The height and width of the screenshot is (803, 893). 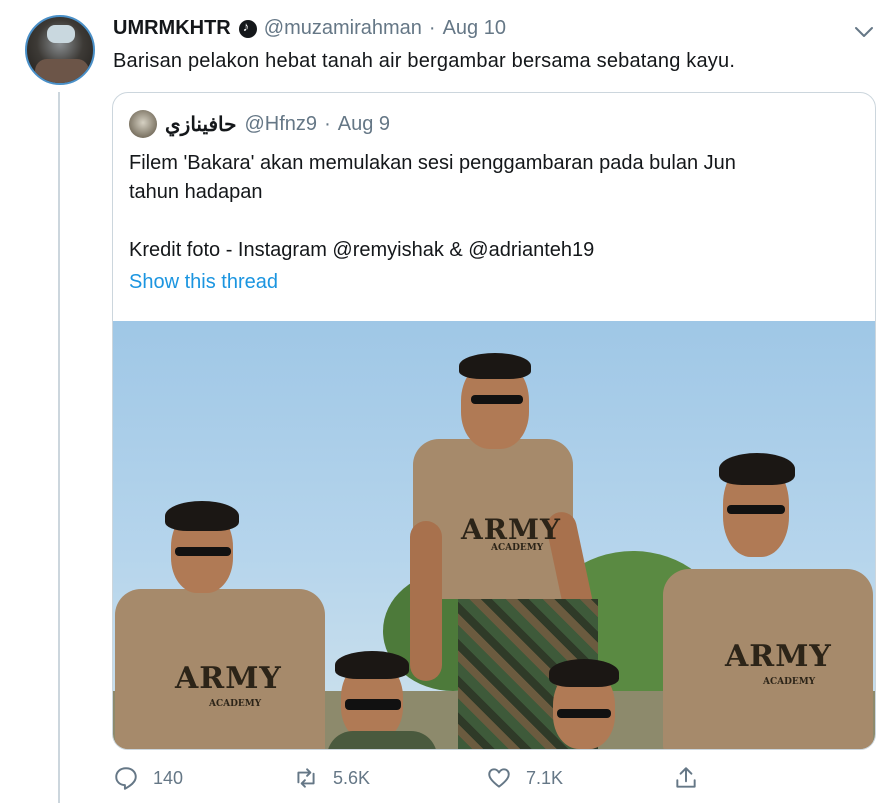 What do you see at coordinates (201, 125) in the screenshot?
I see `quote-display-name: حافينازي` at bounding box center [201, 125].